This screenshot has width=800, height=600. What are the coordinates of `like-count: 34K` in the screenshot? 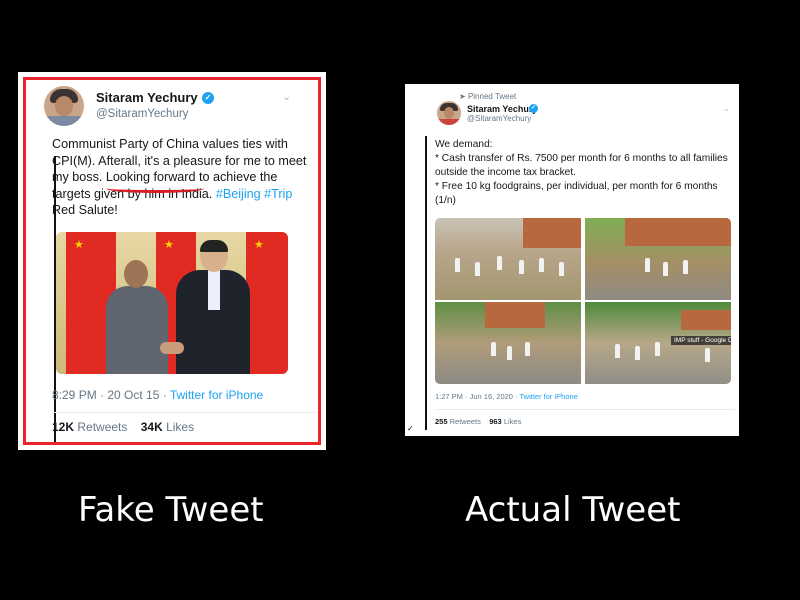 It's located at (152, 427).